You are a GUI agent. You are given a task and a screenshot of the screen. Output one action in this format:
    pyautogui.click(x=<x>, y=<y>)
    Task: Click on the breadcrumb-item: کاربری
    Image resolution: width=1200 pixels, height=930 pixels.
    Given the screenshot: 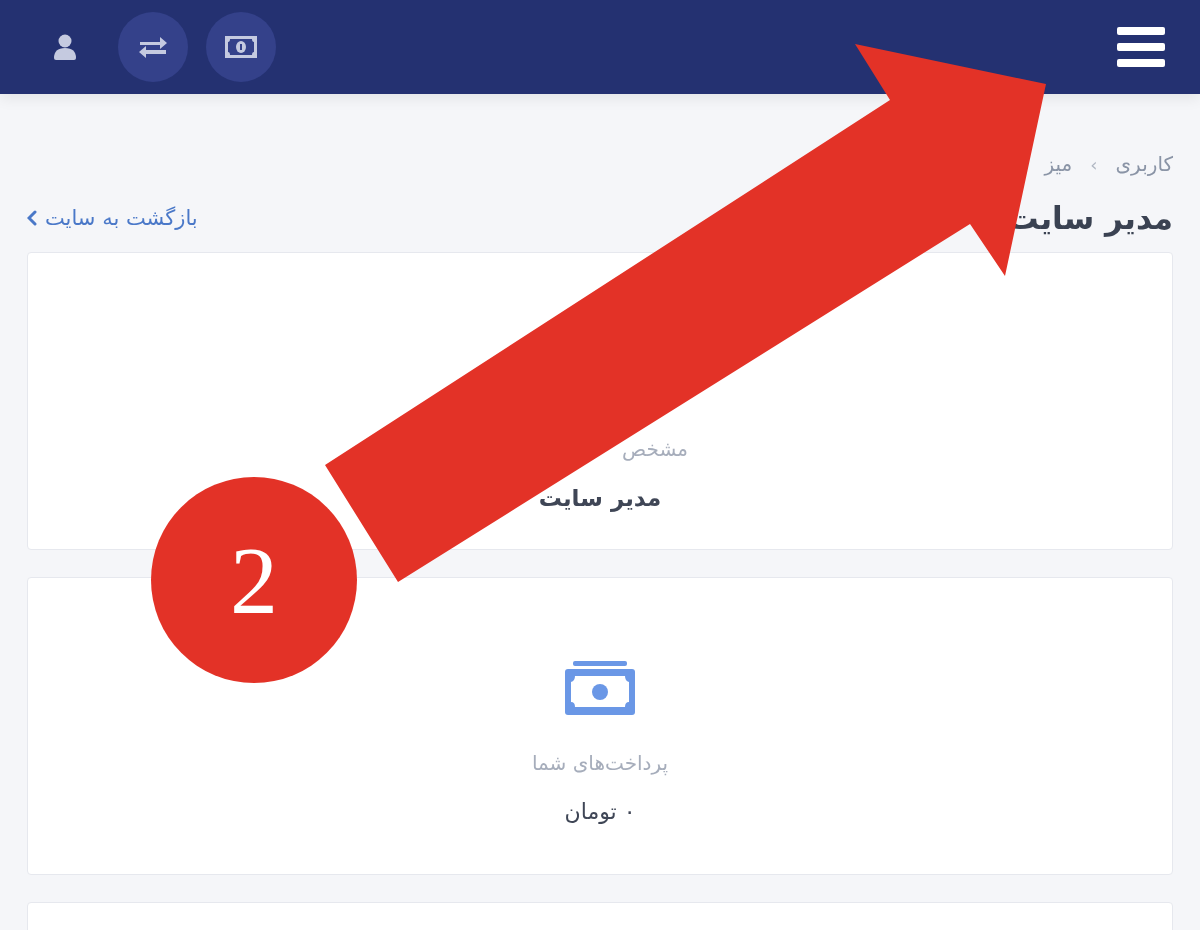 What is the action you would take?
    pyautogui.click(x=1144, y=164)
    